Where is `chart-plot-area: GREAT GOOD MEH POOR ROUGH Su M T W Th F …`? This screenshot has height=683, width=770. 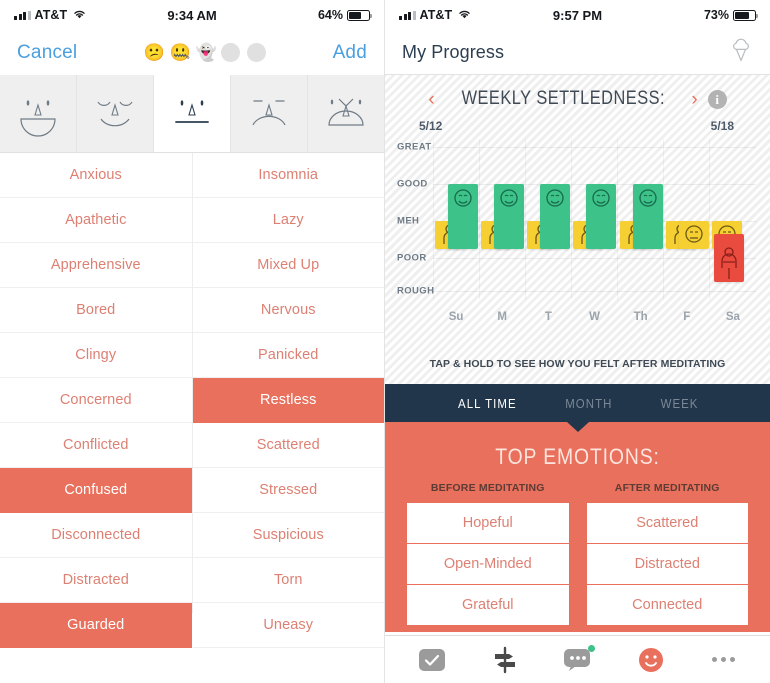 chart-plot-area: GREAT GOOD MEH POOR ROUGH Su M T W Th F … is located at coordinates (576, 231).